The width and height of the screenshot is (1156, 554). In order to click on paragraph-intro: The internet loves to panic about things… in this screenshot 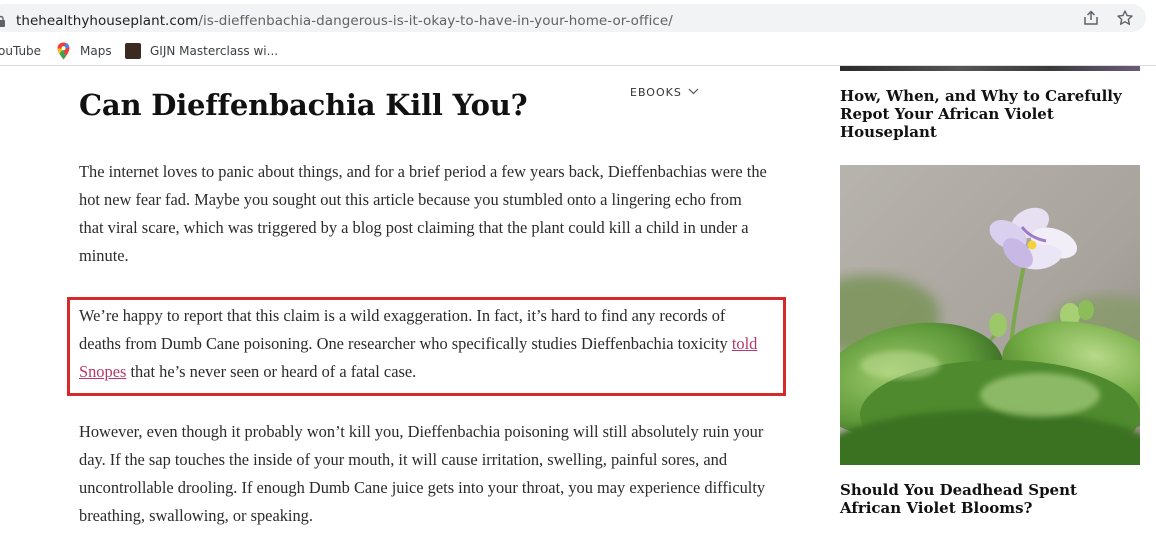, I will do `click(423, 213)`.